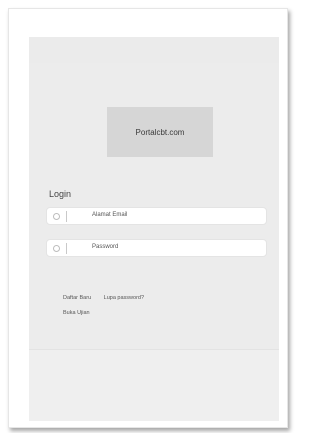 The image size is (320, 433). Describe the element at coordinates (77, 298) in the screenshot. I see `register-link: Daftar Baru` at that location.